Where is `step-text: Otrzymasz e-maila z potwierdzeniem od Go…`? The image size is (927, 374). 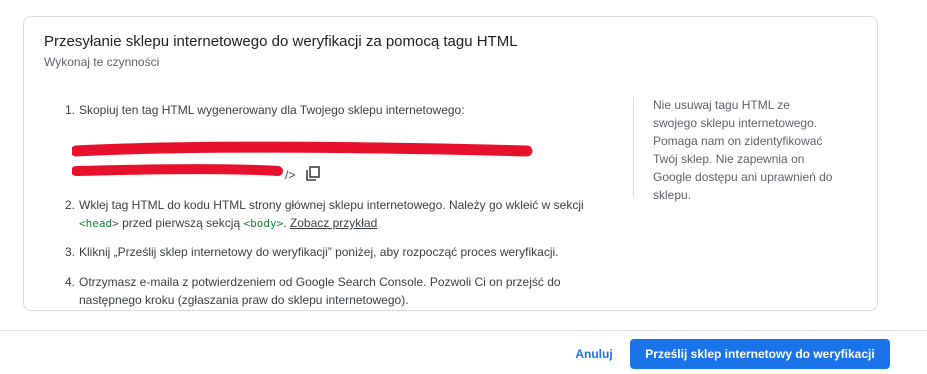 step-text: Otrzymasz e-maila z potwierdzeniem od Go… is located at coordinates (320, 291).